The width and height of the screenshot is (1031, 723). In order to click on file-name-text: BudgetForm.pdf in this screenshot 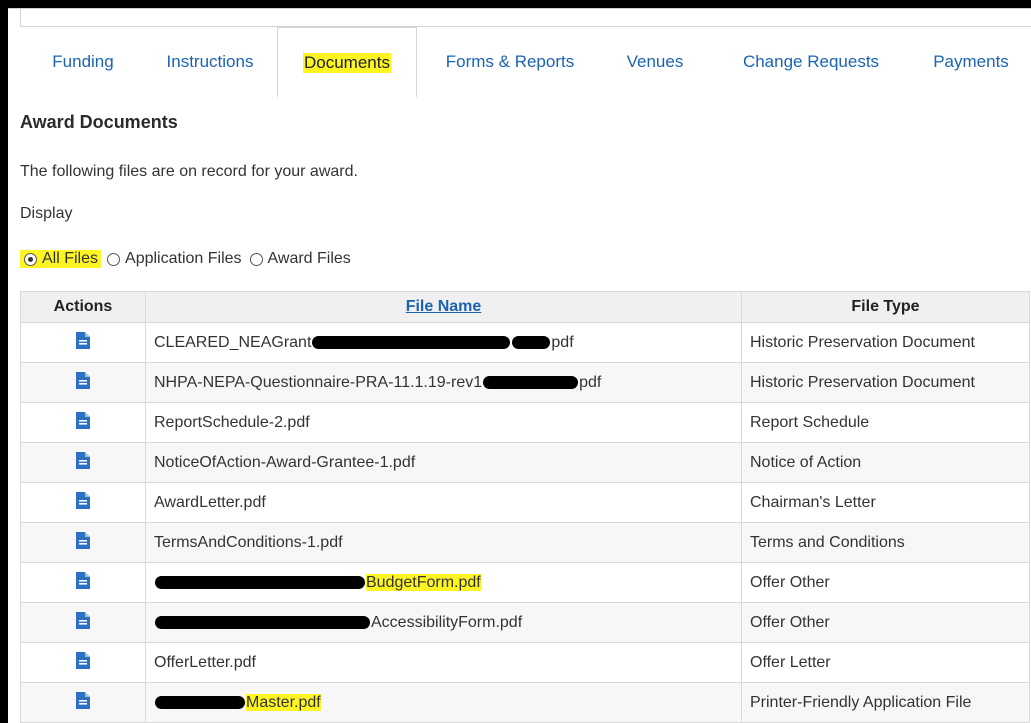, I will do `click(423, 582)`.